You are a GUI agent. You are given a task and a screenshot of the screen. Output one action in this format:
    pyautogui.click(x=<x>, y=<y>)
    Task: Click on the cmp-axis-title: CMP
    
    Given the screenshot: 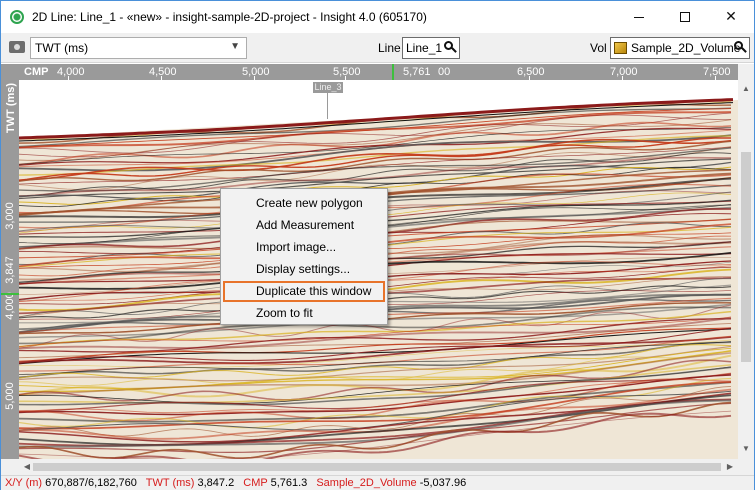 What is the action you would take?
    pyautogui.click(x=36, y=72)
    